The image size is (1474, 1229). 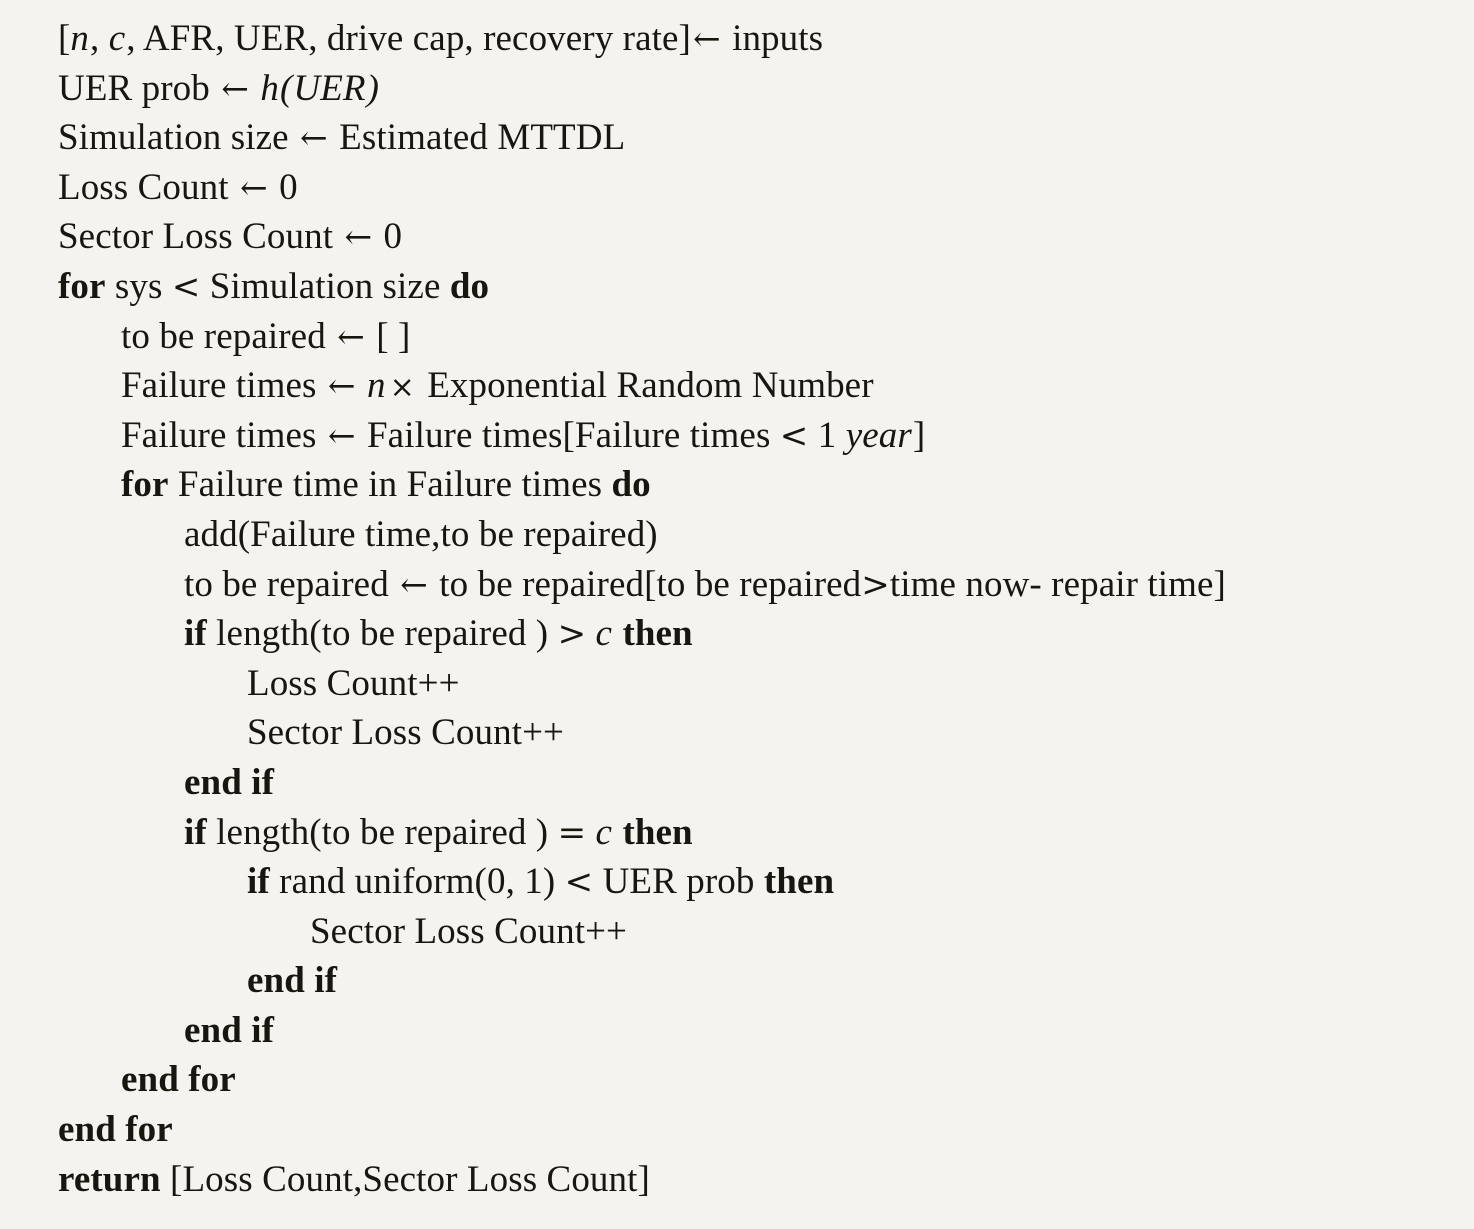 What do you see at coordinates (148, 187) in the screenshot?
I see `code-segment: Loss Count` at bounding box center [148, 187].